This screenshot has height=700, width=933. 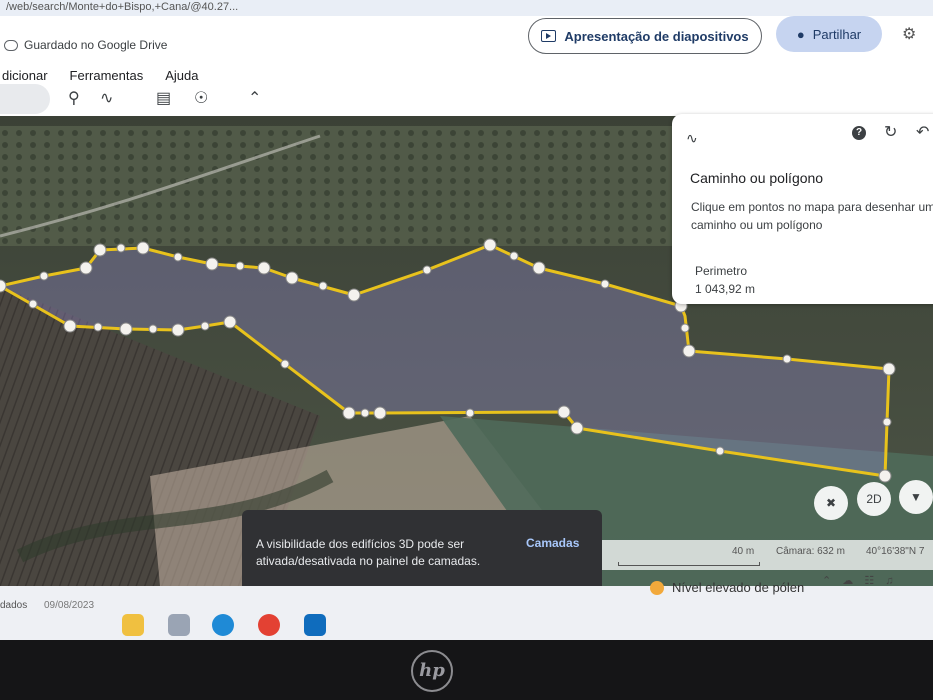 I want to click on tilt-reset-button: ✖, so click(x=831, y=503).